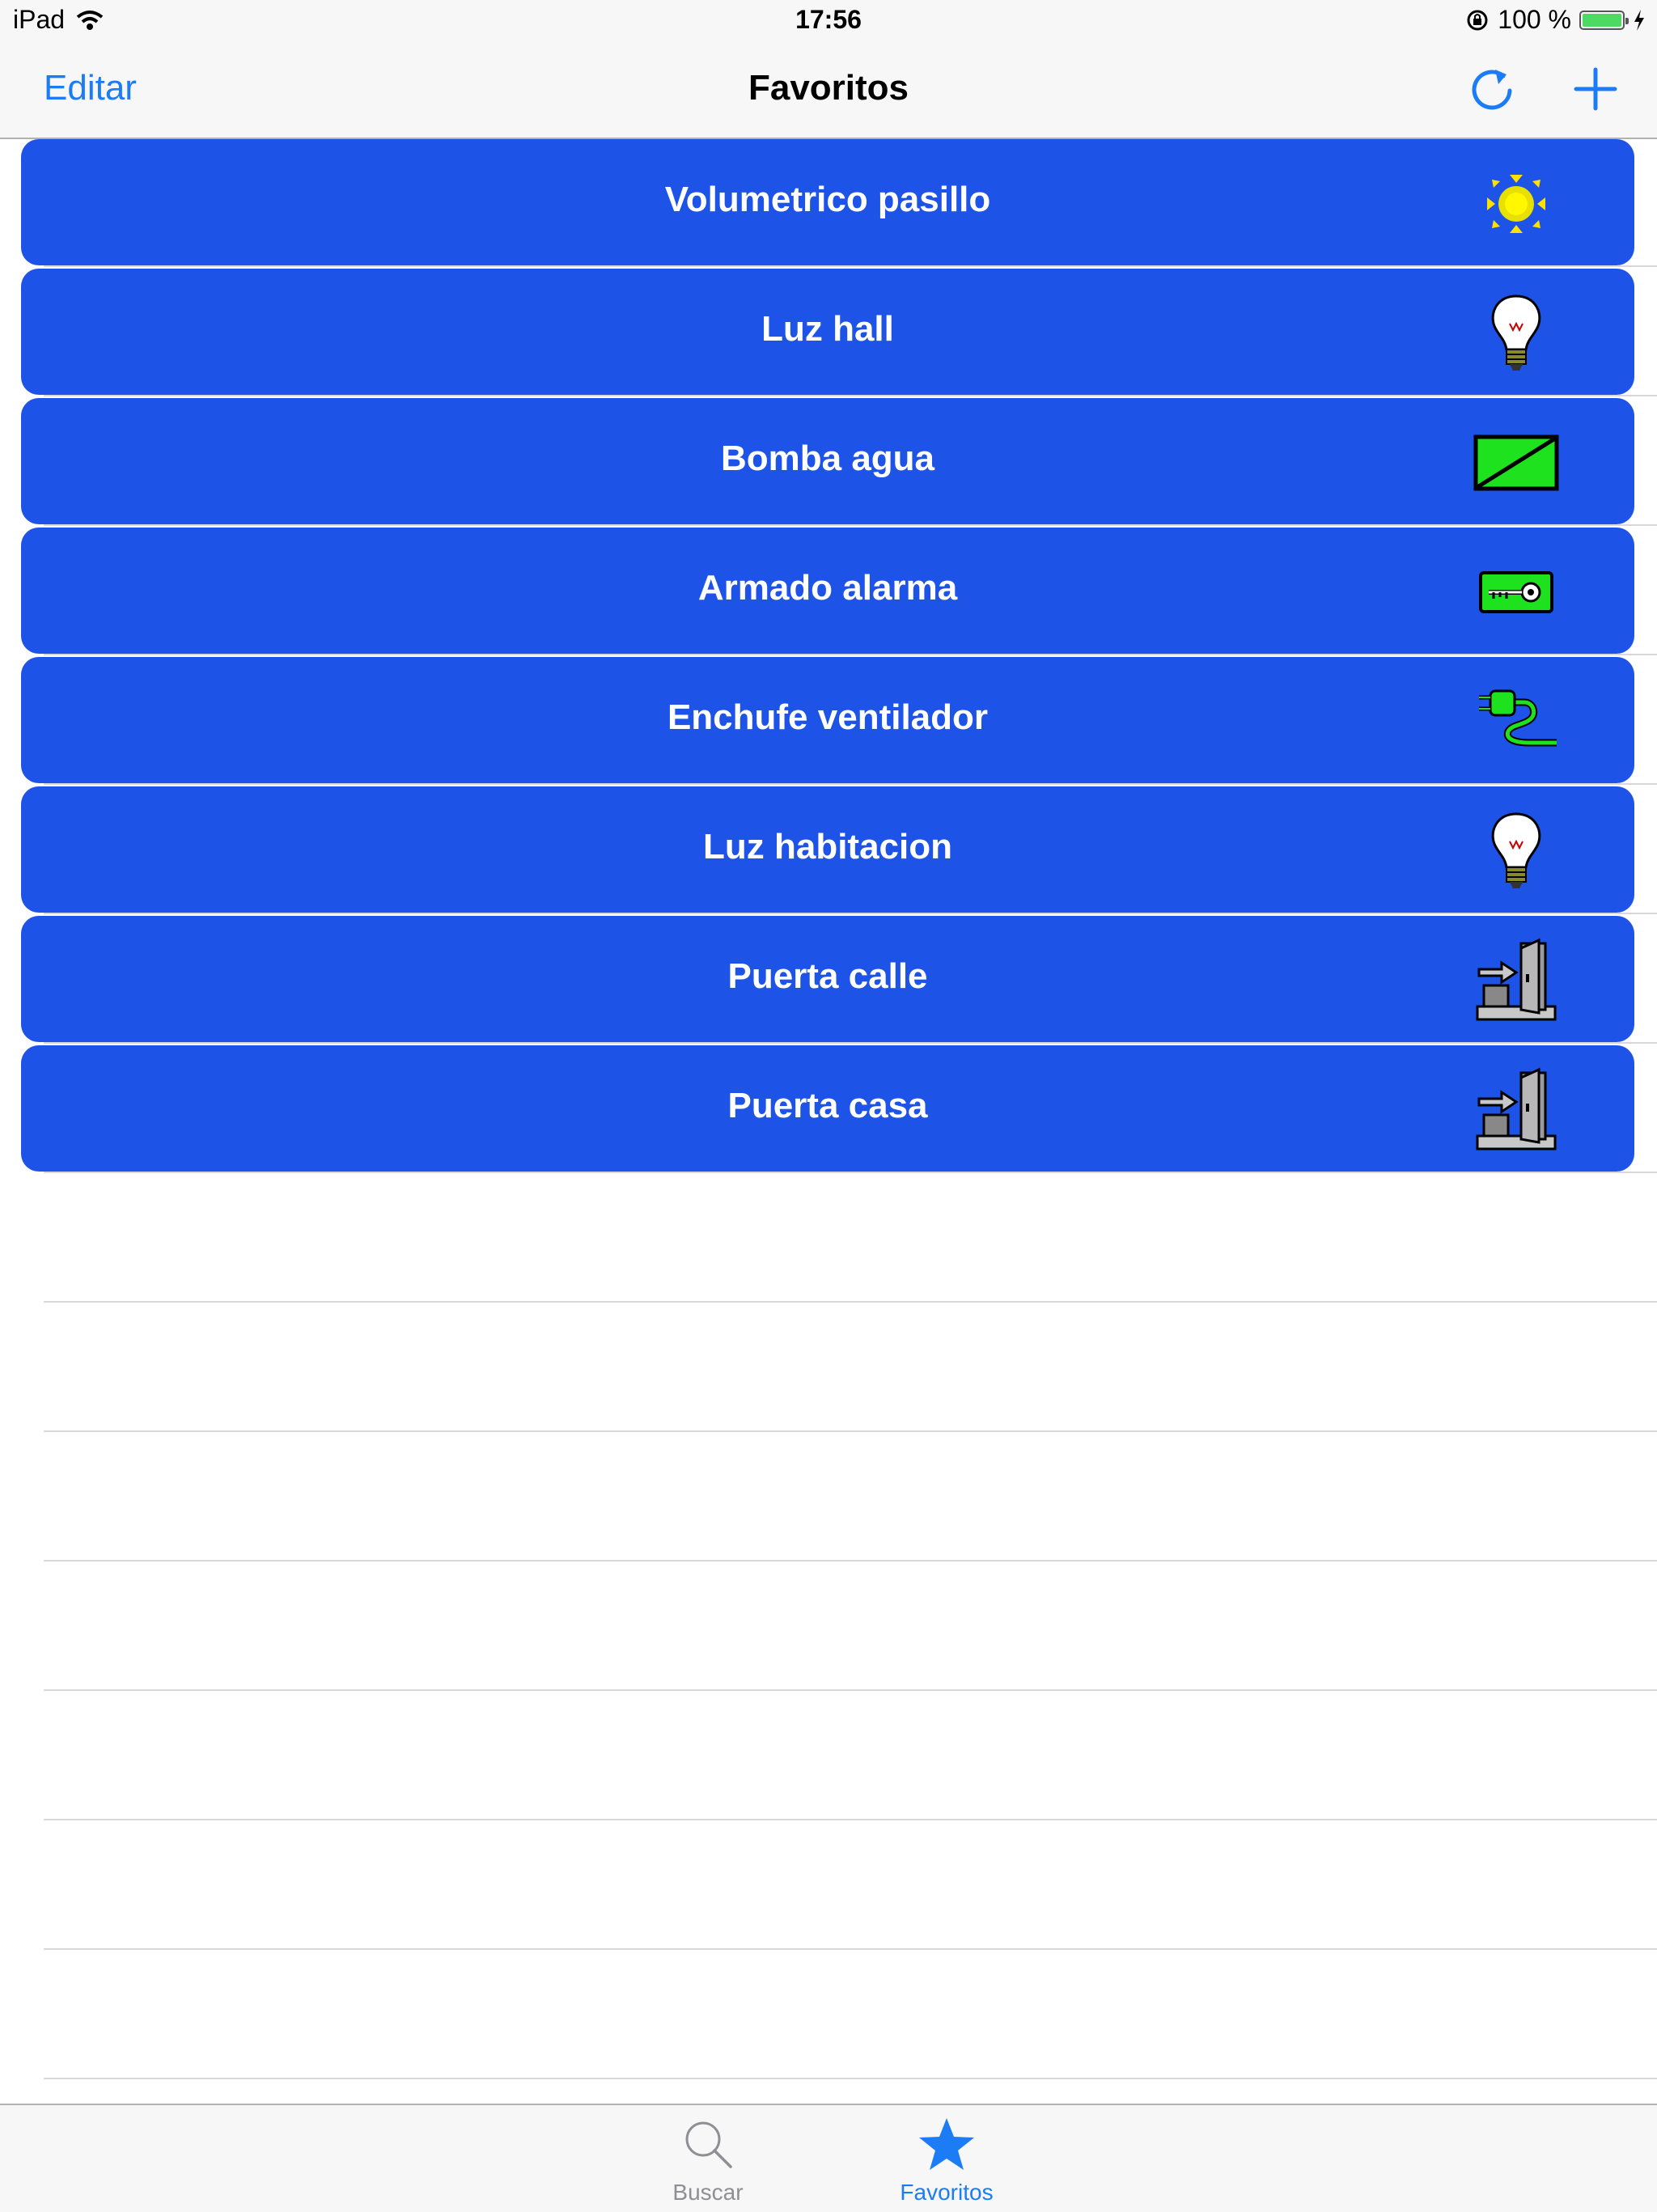 Image resolution: width=1657 pixels, height=2212 pixels. I want to click on favorite-label: Puerta casa, so click(827, 1105).